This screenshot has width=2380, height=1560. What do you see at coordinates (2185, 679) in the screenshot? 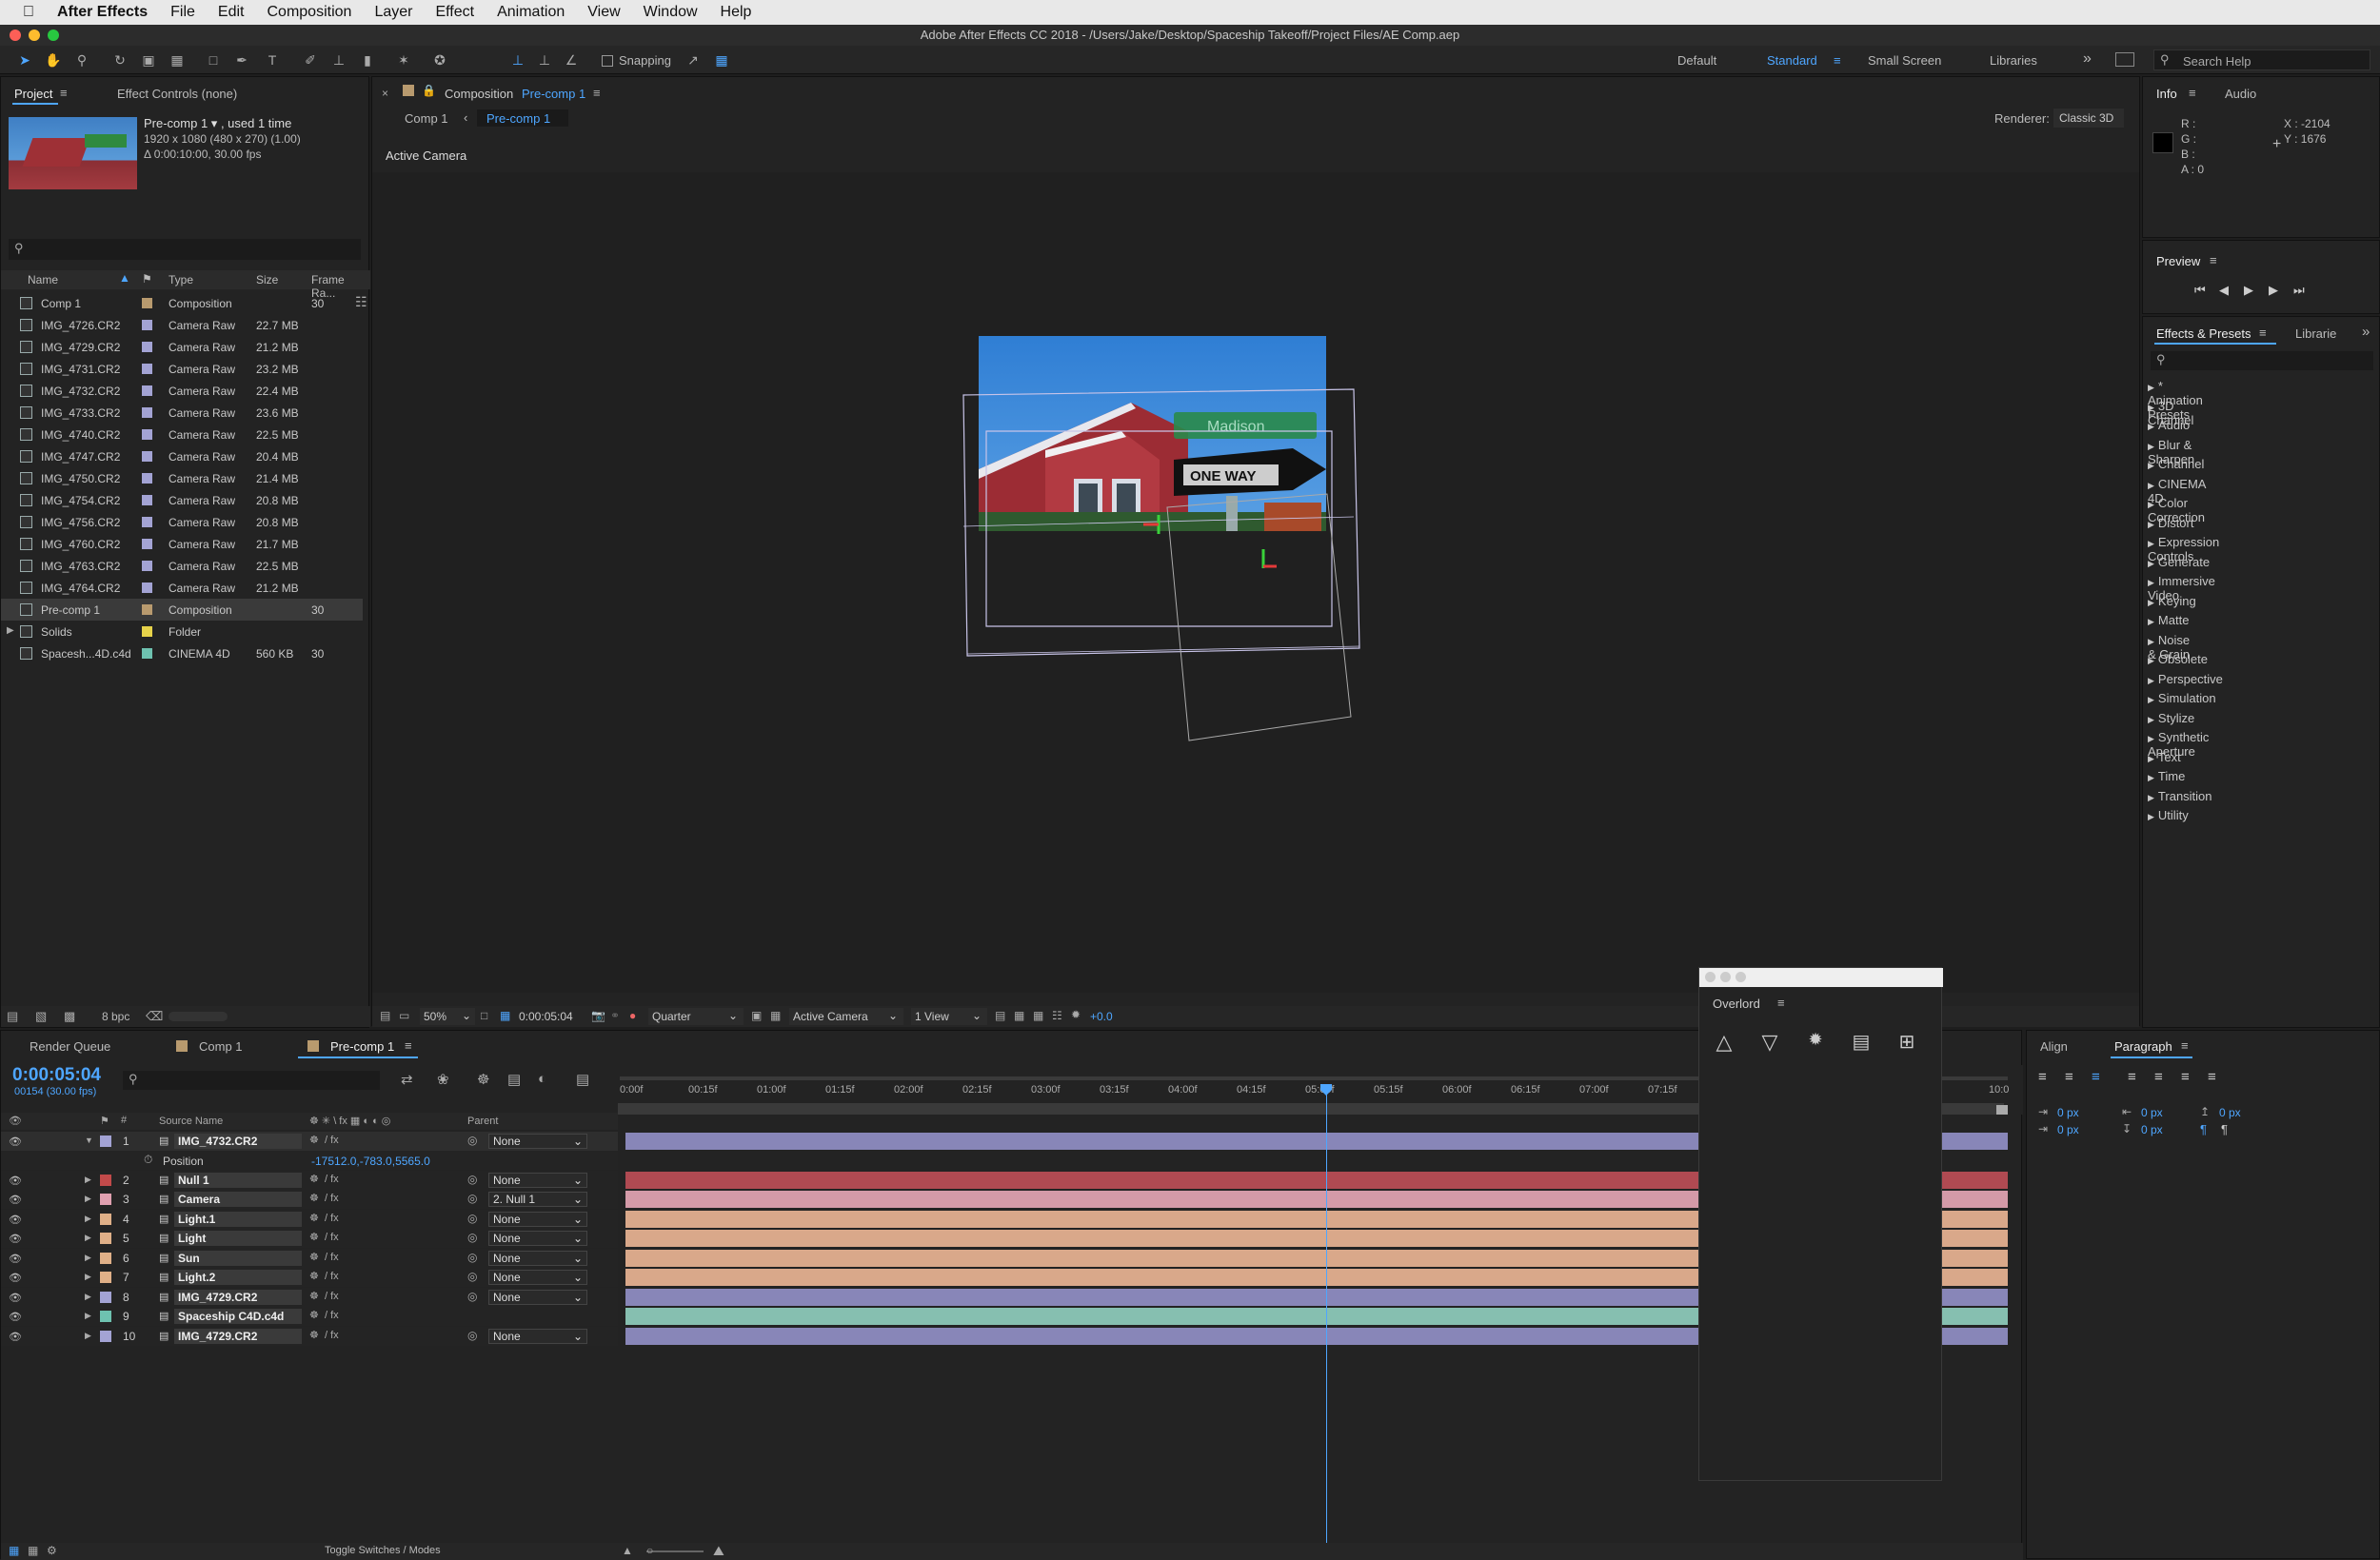
I see `effects-category: ▶ Perspective` at bounding box center [2185, 679].